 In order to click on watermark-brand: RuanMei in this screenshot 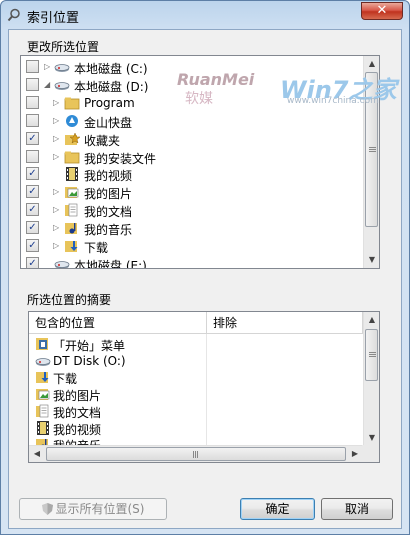, I will do `click(216, 79)`.